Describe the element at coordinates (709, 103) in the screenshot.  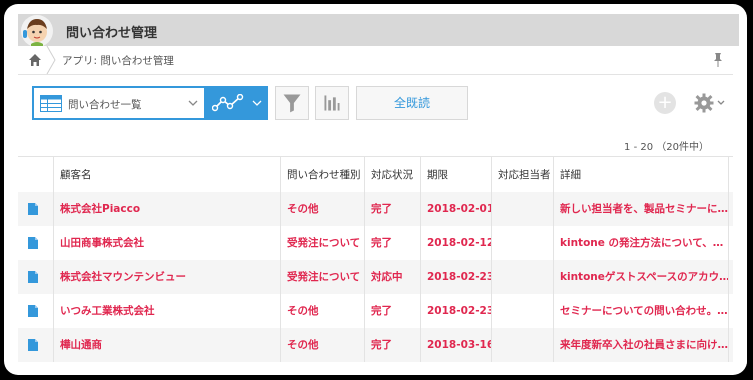
I see `gear-icon` at that location.